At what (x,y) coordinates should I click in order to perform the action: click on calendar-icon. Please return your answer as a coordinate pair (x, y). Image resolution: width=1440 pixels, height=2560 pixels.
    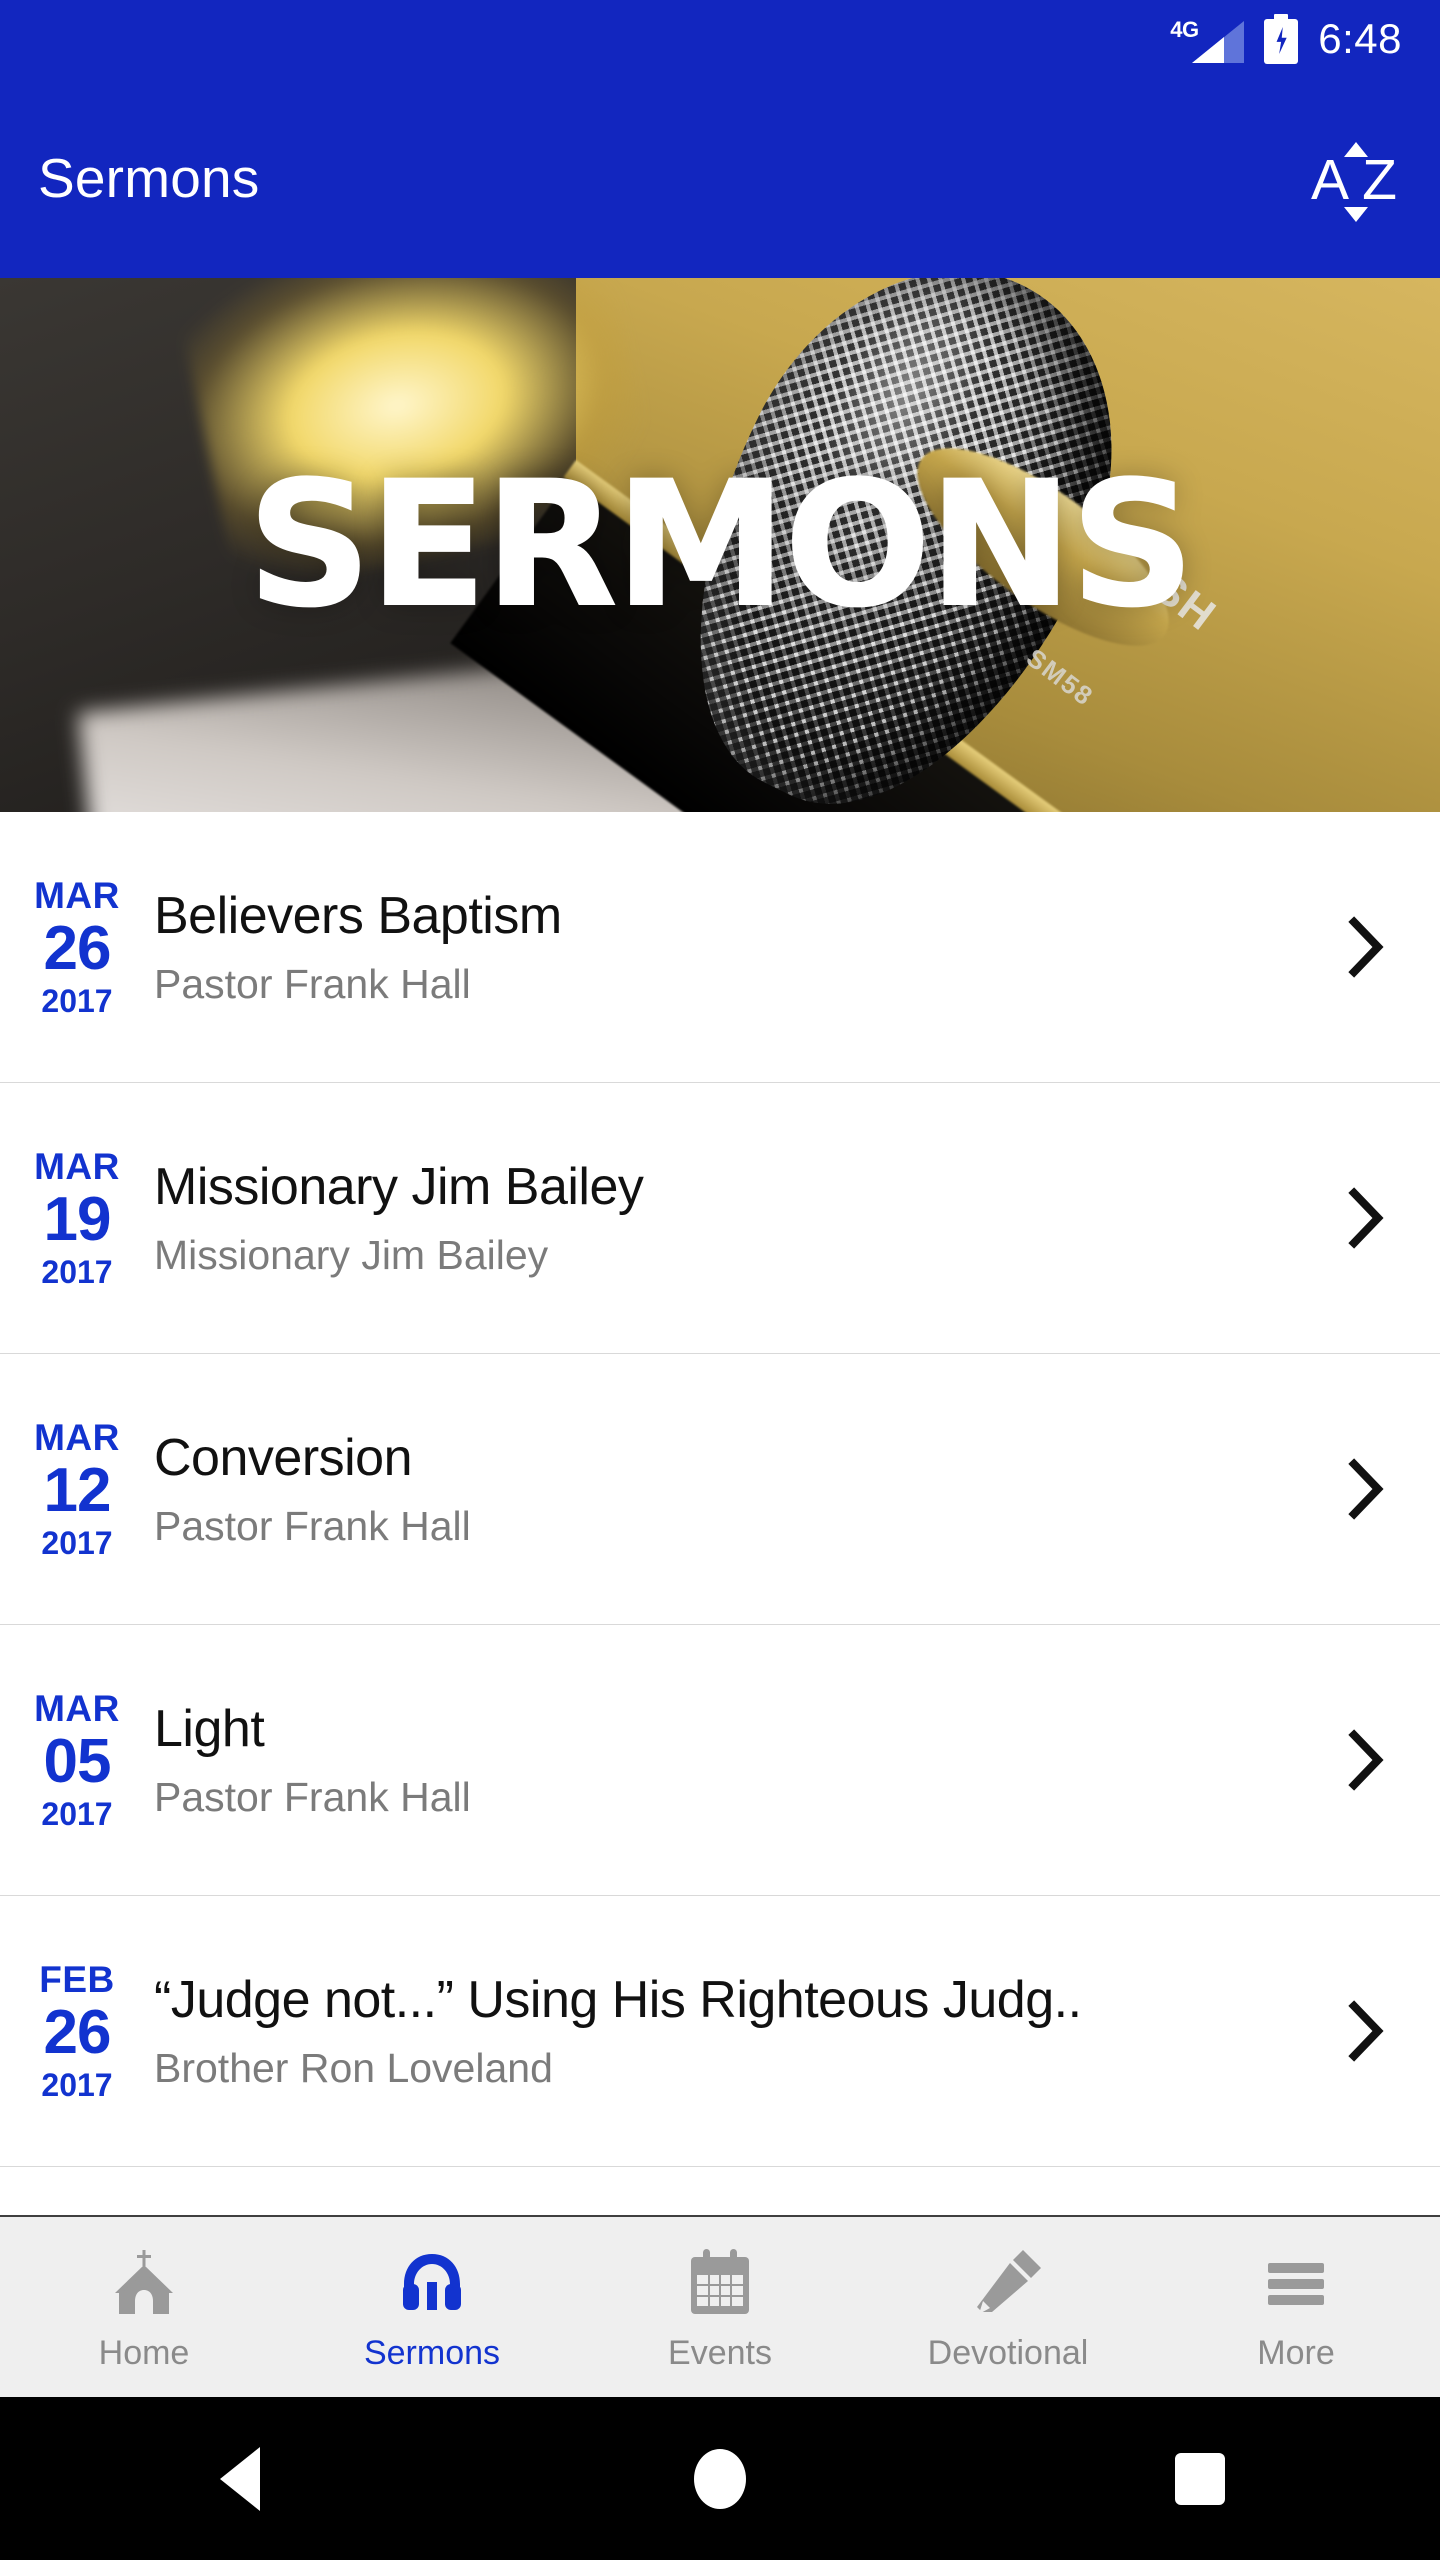
    Looking at the image, I should click on (720, 2283).